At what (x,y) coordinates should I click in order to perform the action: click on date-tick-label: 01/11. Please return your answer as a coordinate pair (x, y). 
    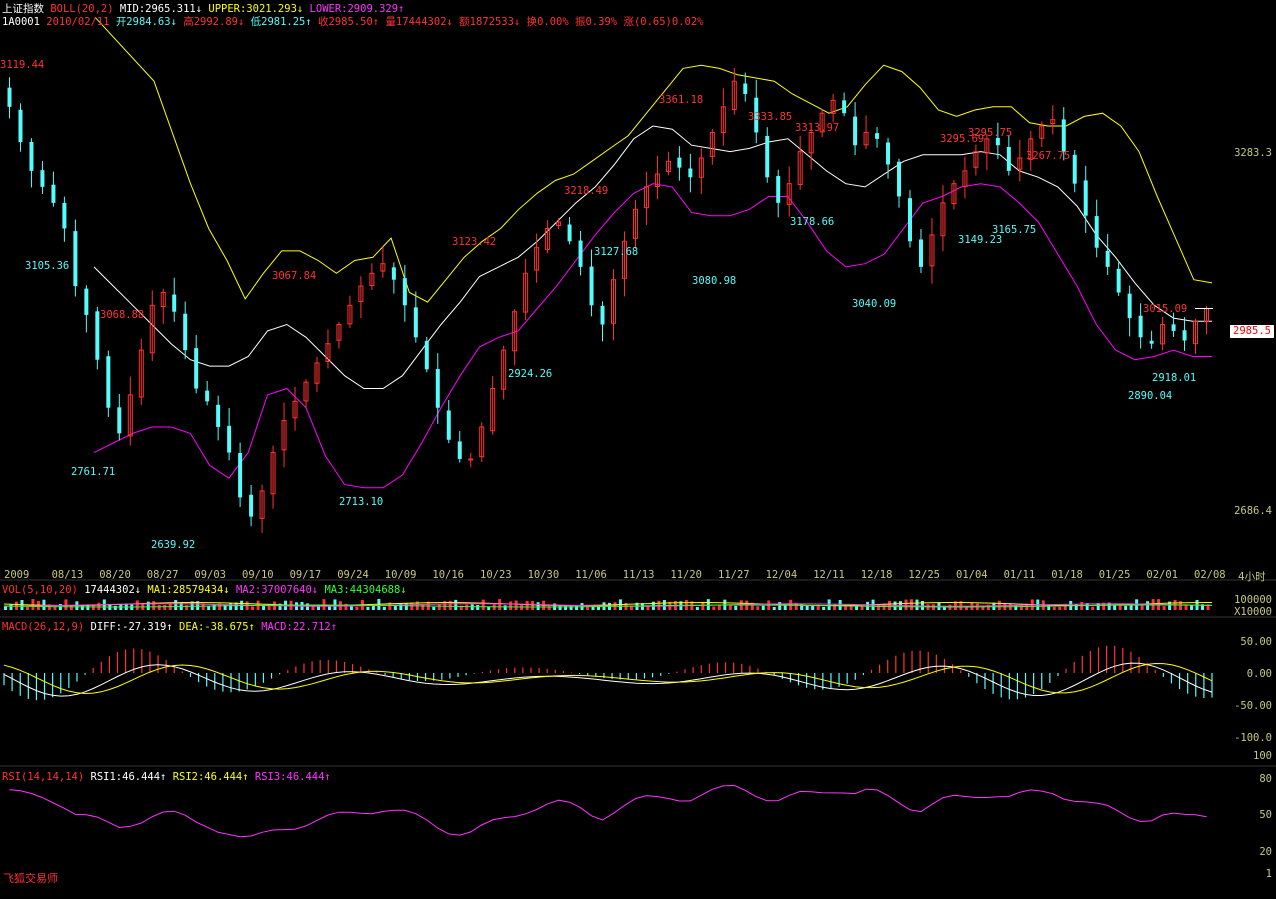
    Looking at the image, I should click on (1019, 575).